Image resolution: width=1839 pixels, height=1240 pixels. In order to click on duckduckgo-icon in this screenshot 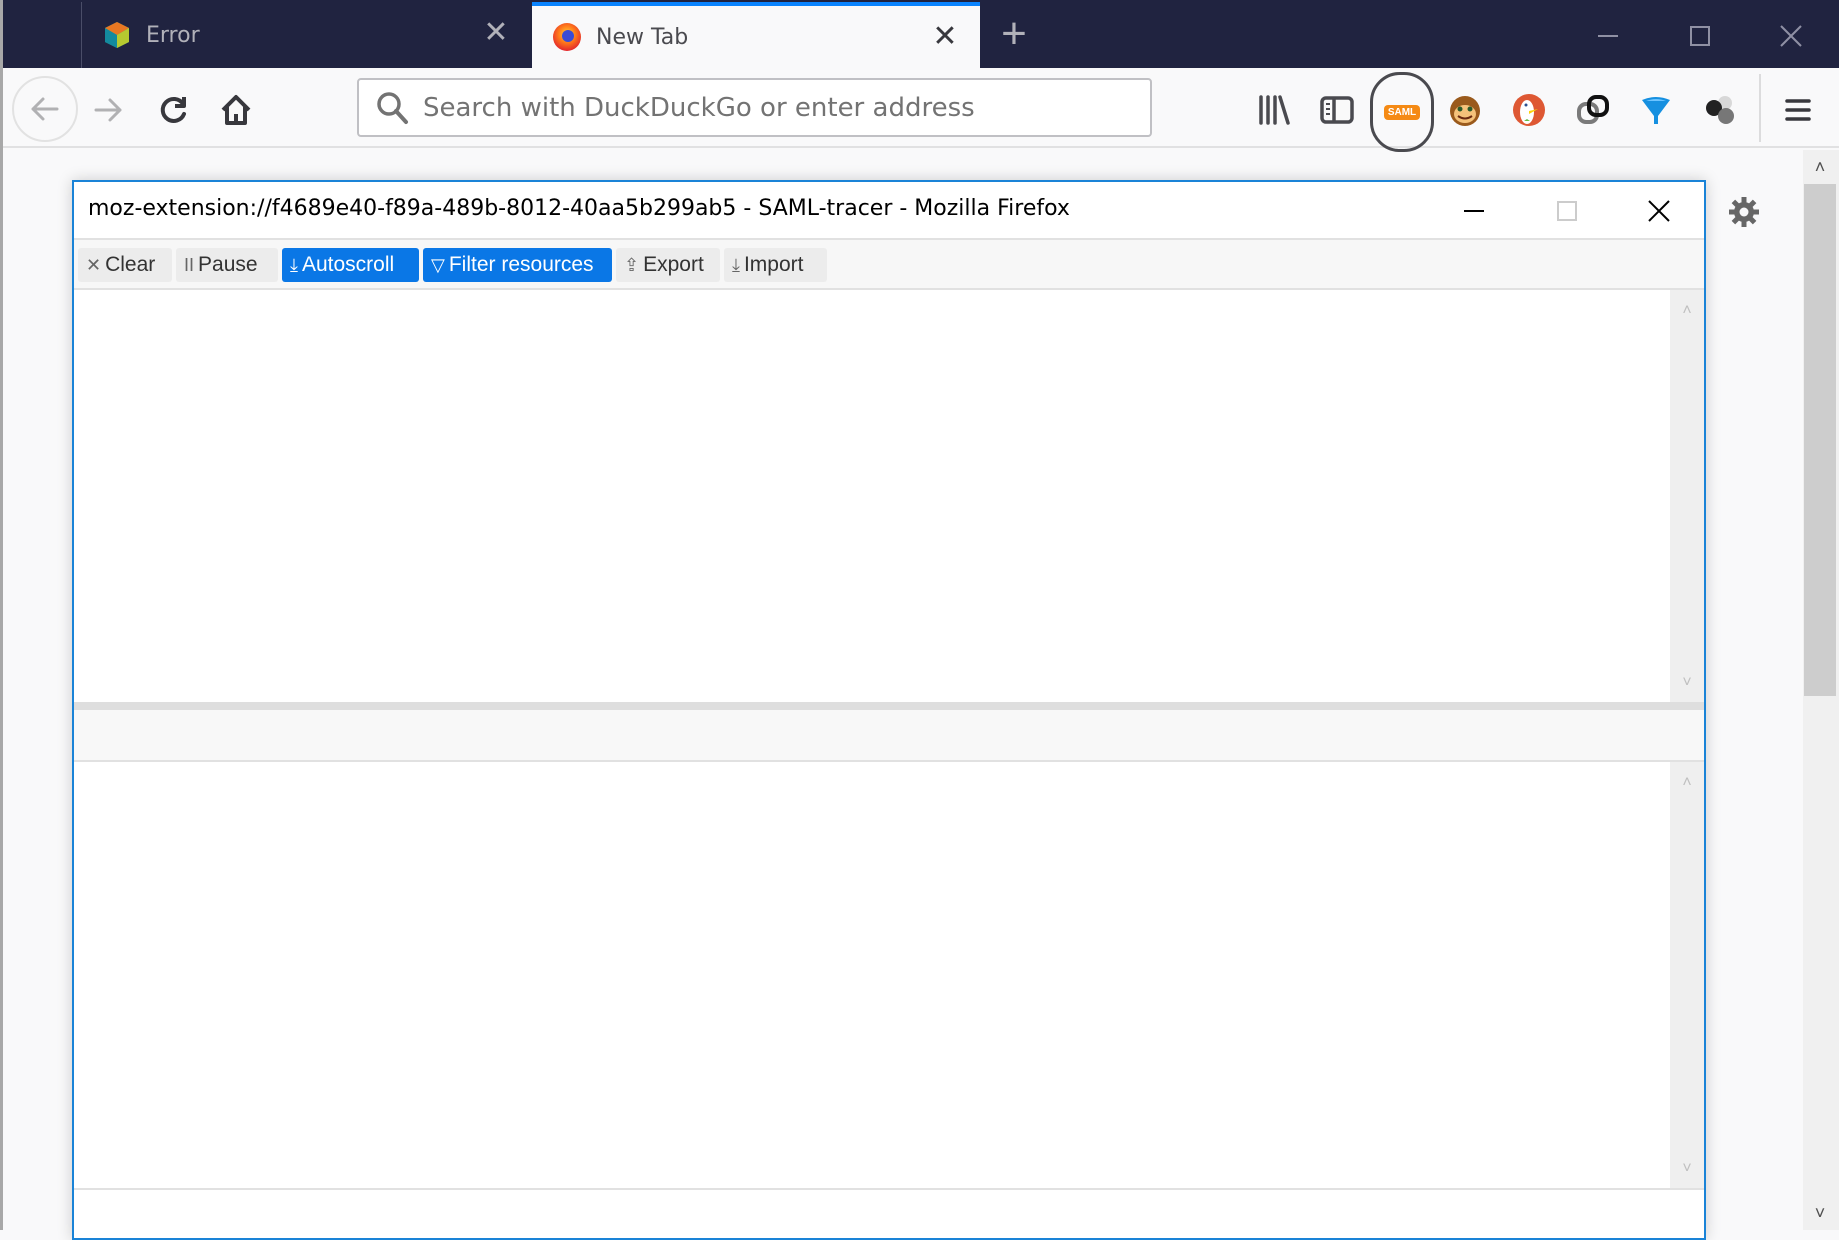, I will do `click(1529, 110)`.